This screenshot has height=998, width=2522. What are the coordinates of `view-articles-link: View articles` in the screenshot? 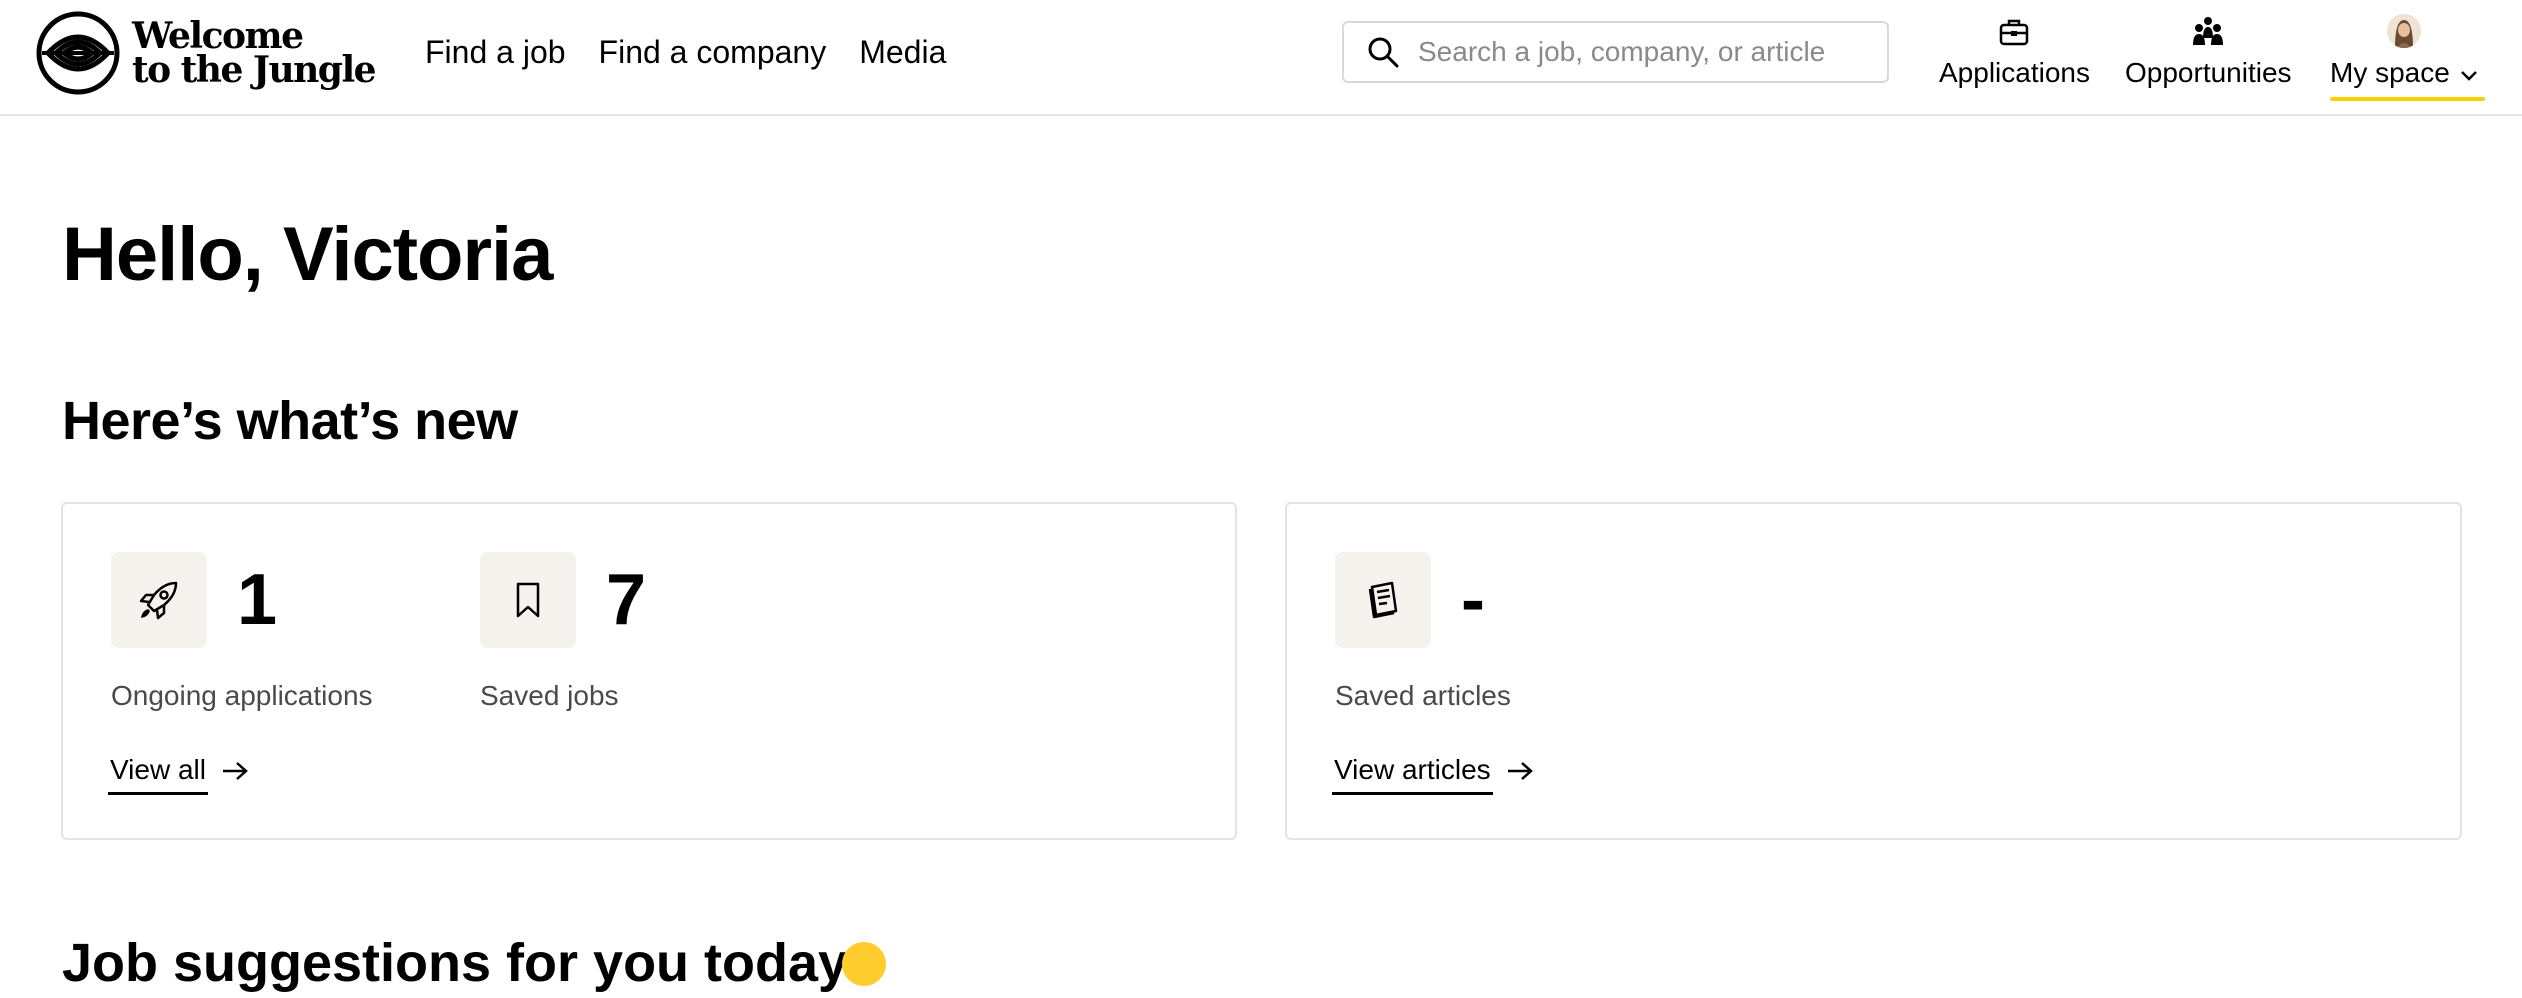 It's located at (1433, 773).